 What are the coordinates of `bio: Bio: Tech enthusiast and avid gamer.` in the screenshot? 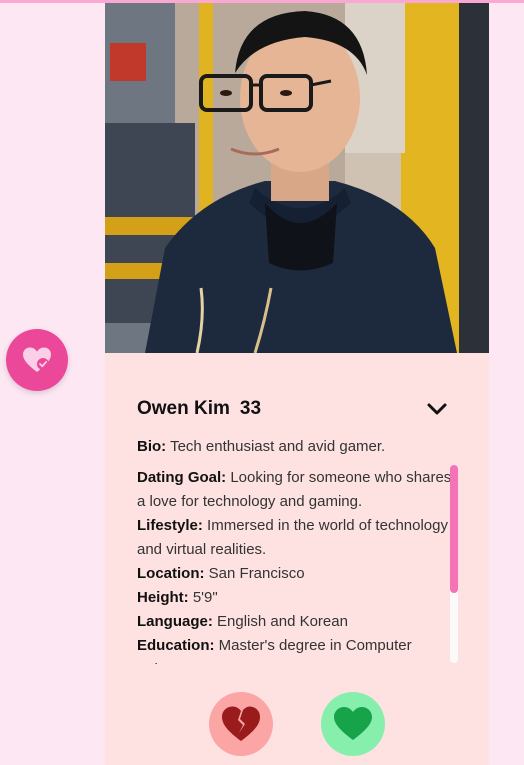 It's located at (292, 447).